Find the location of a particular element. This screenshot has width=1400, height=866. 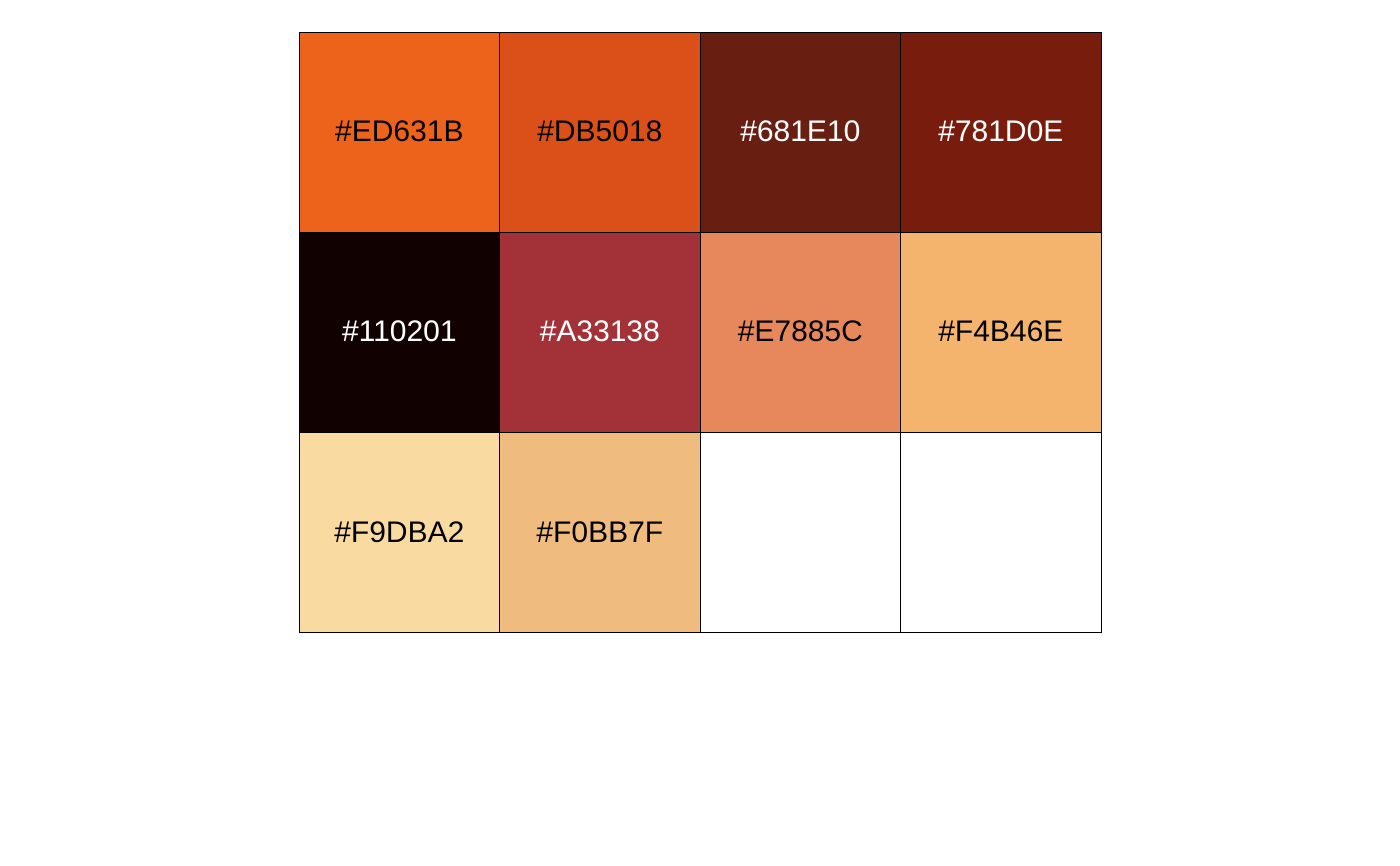

swatch-label: #DB5018 is located at coordinates (600, 132).